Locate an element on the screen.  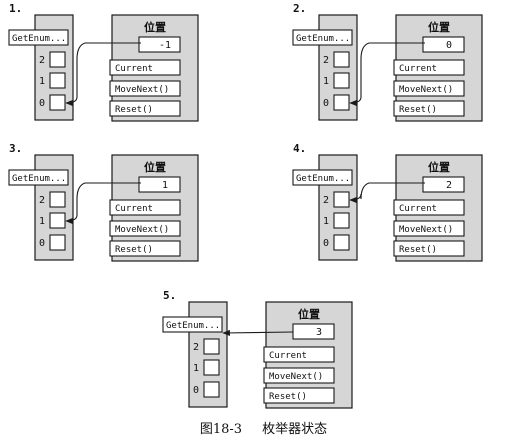
caption-figure-number: 图18-3 is located at coordinates (221, 429).